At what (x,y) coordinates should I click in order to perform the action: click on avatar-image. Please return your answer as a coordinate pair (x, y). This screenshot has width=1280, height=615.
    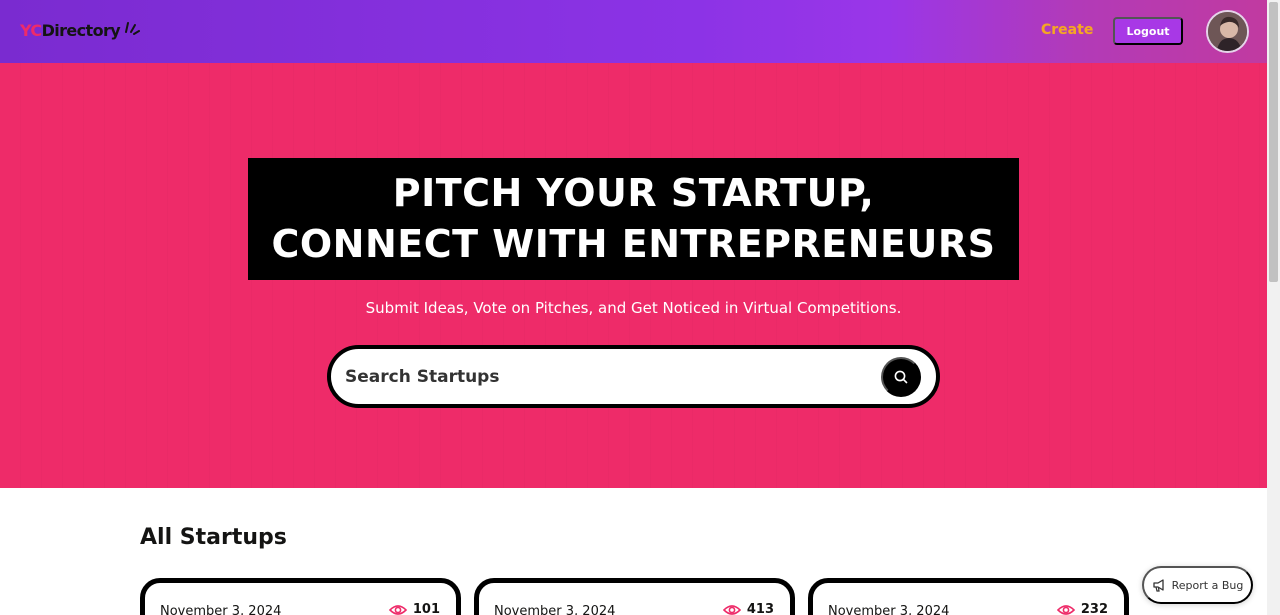
    Looking at the image, I should click on (1227, 31).